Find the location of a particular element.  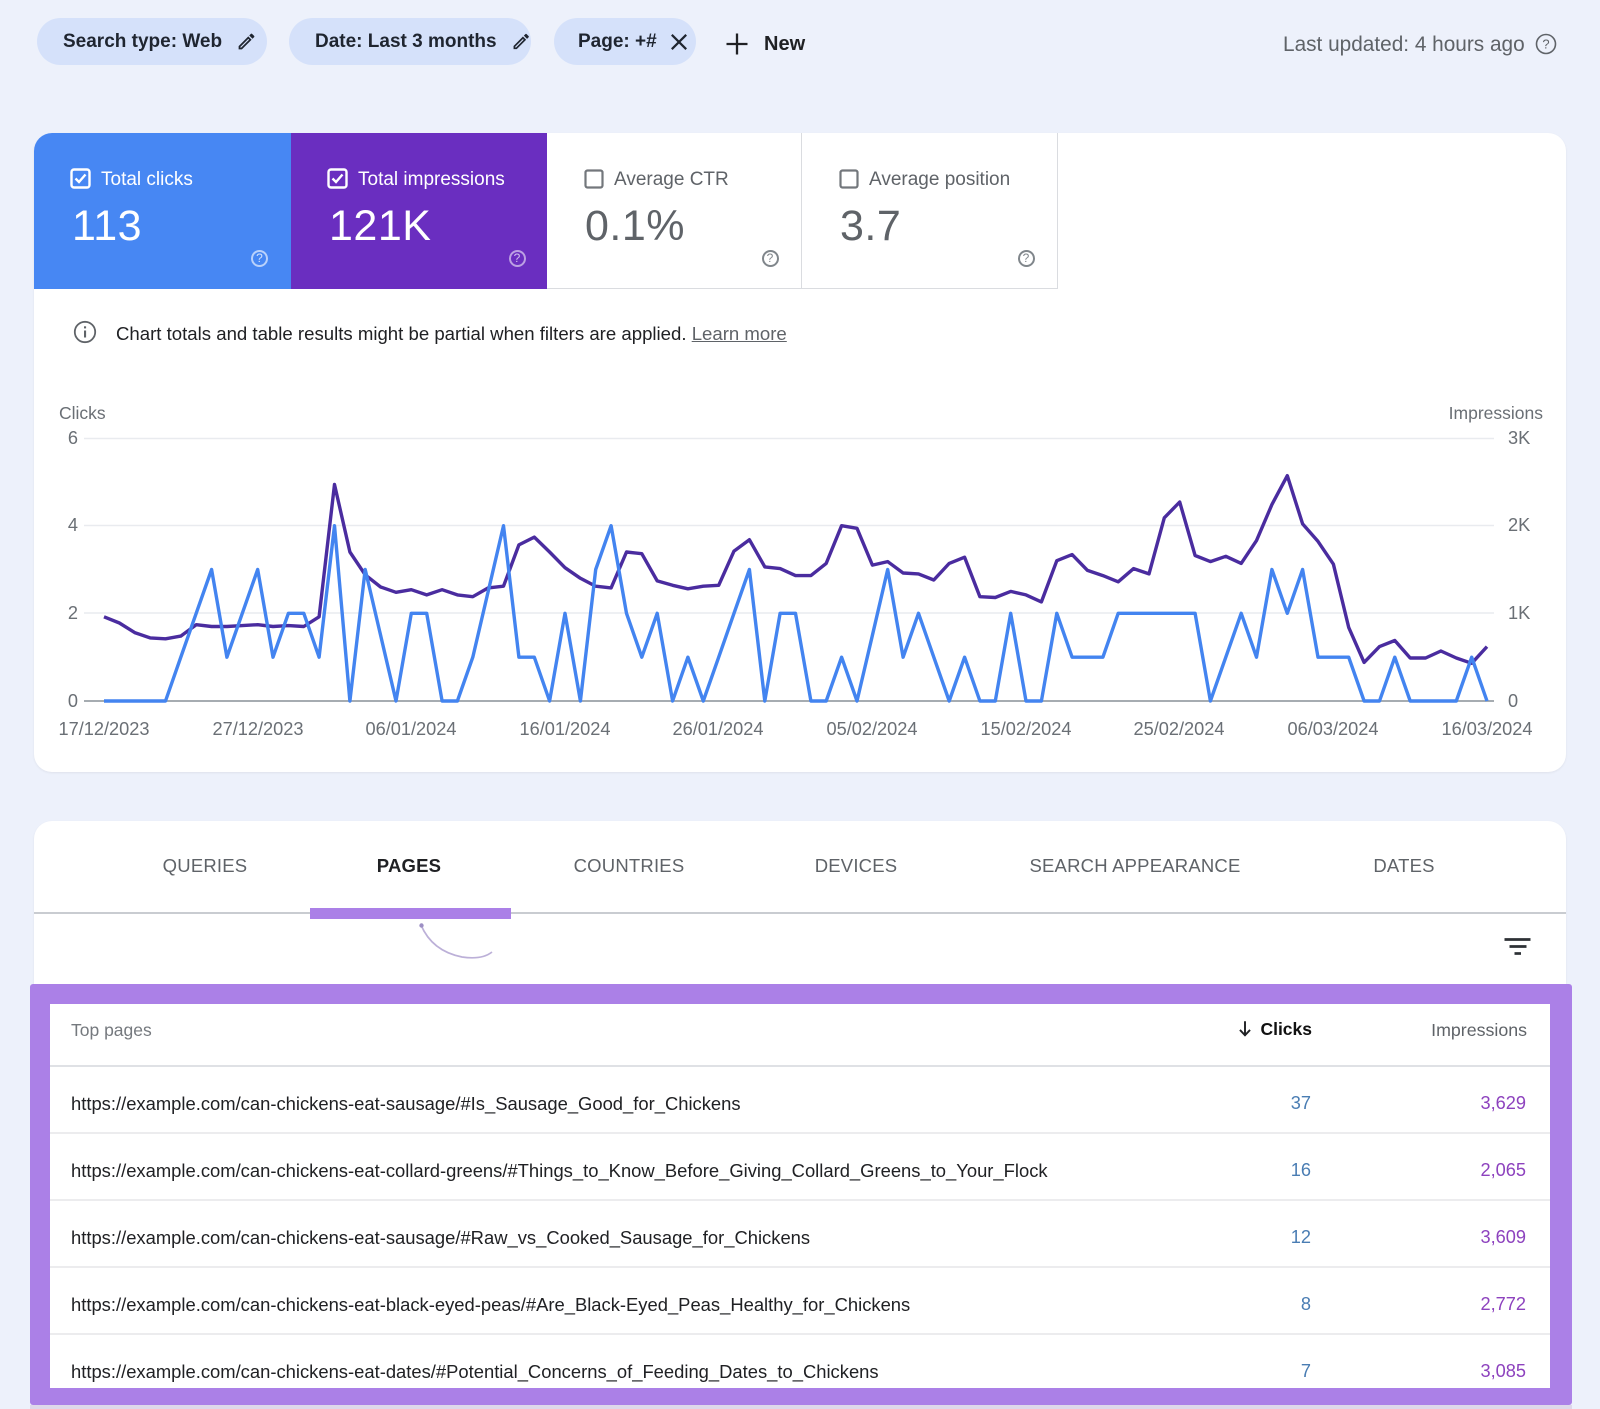

svg-text: 06/01/2024 is located at coordinates (410, 729).